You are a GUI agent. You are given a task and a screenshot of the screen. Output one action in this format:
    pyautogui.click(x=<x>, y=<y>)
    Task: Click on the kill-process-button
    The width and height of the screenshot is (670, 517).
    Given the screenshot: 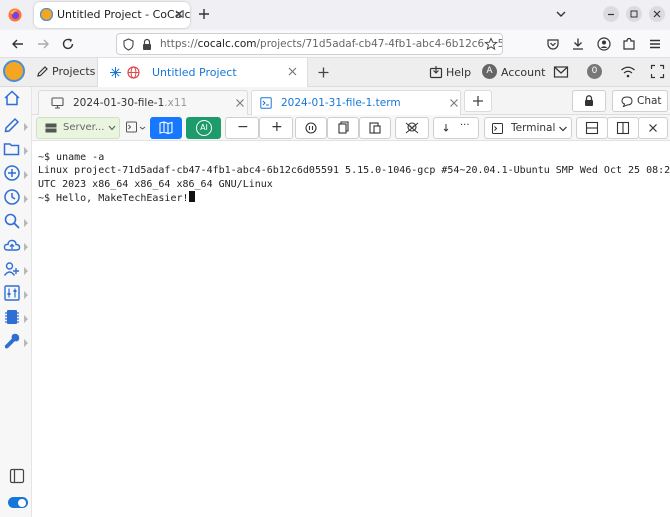 What is the action you would take?
    pyautogui.click(x=412, y=128)
    